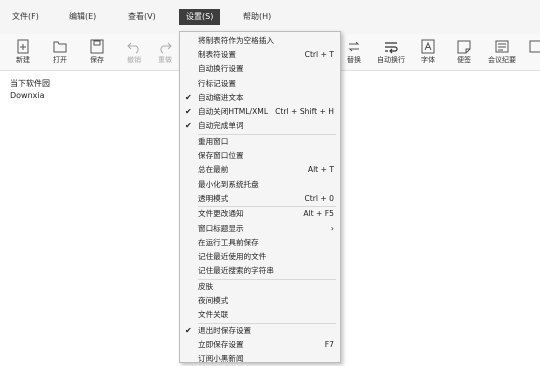 This screenshot has width=540, height=366. What do you see at coordinates (60, 60) in the screenshot?
I see `open-label: 打开` at bounding box center [60, 60].